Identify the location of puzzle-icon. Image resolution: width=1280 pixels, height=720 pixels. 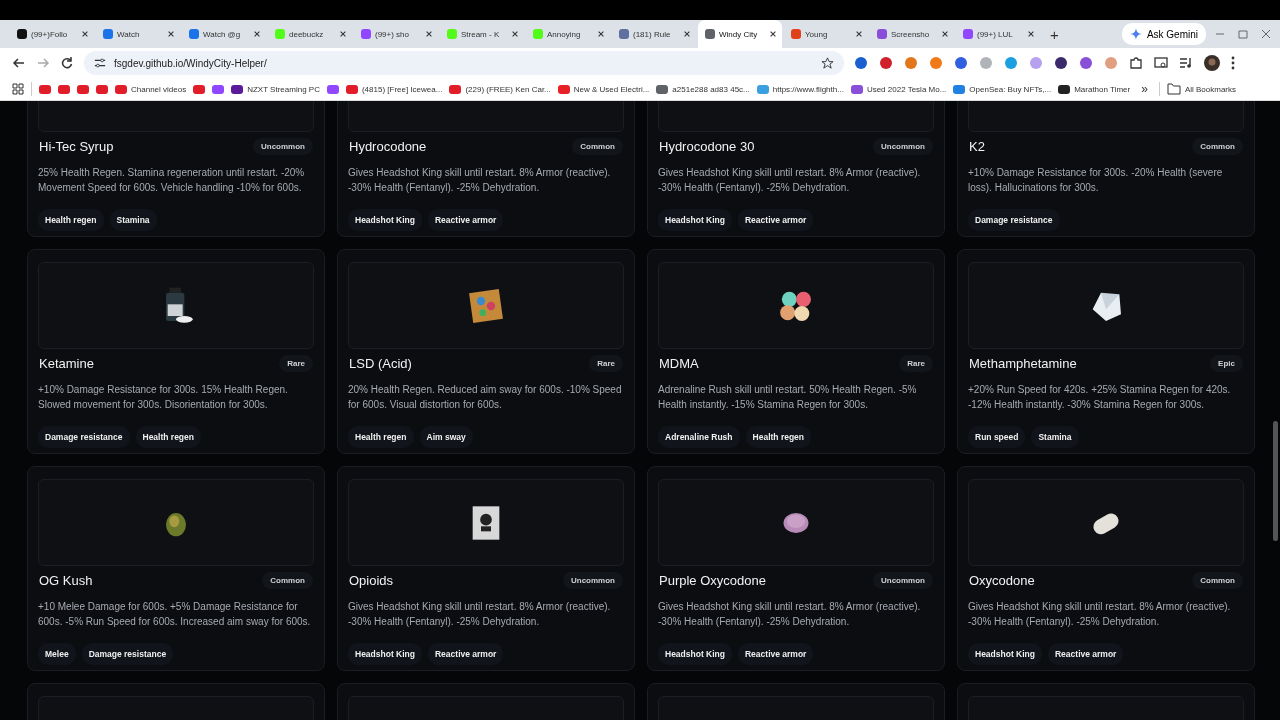
(1136, 63).